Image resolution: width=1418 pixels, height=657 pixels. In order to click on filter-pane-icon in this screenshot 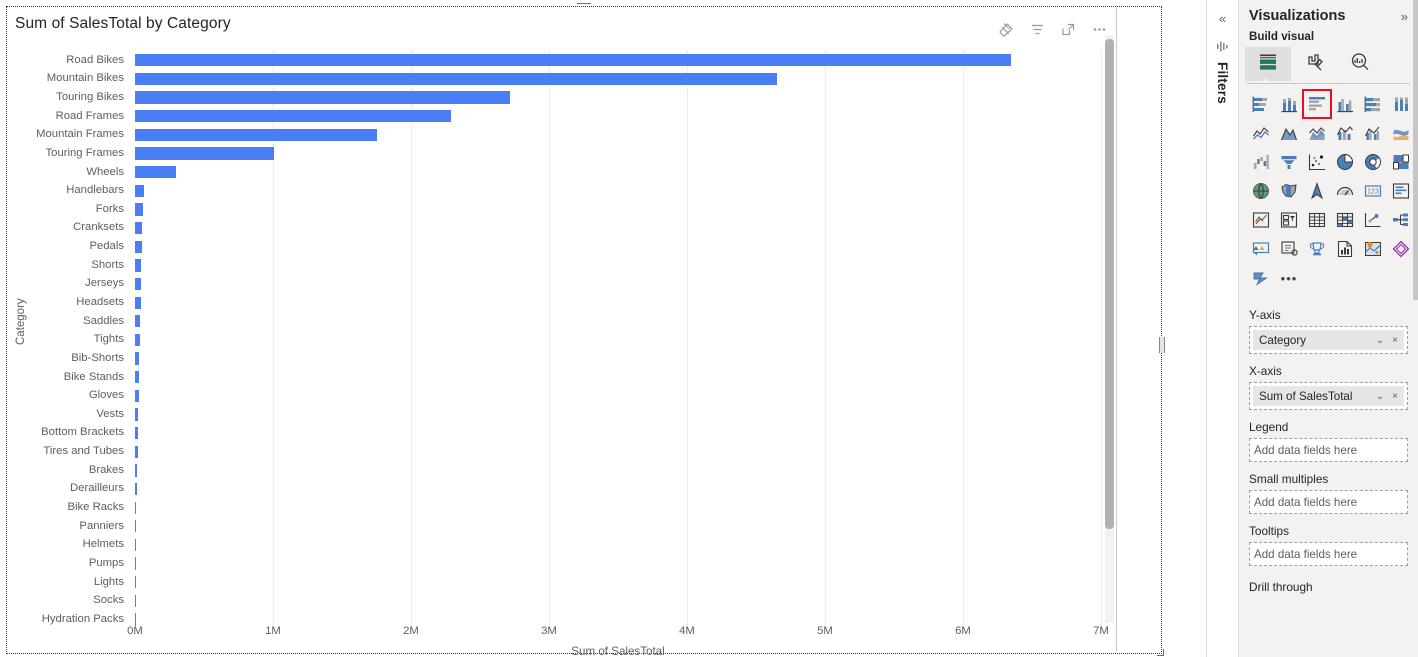, I will do `click(1222, 46)`.